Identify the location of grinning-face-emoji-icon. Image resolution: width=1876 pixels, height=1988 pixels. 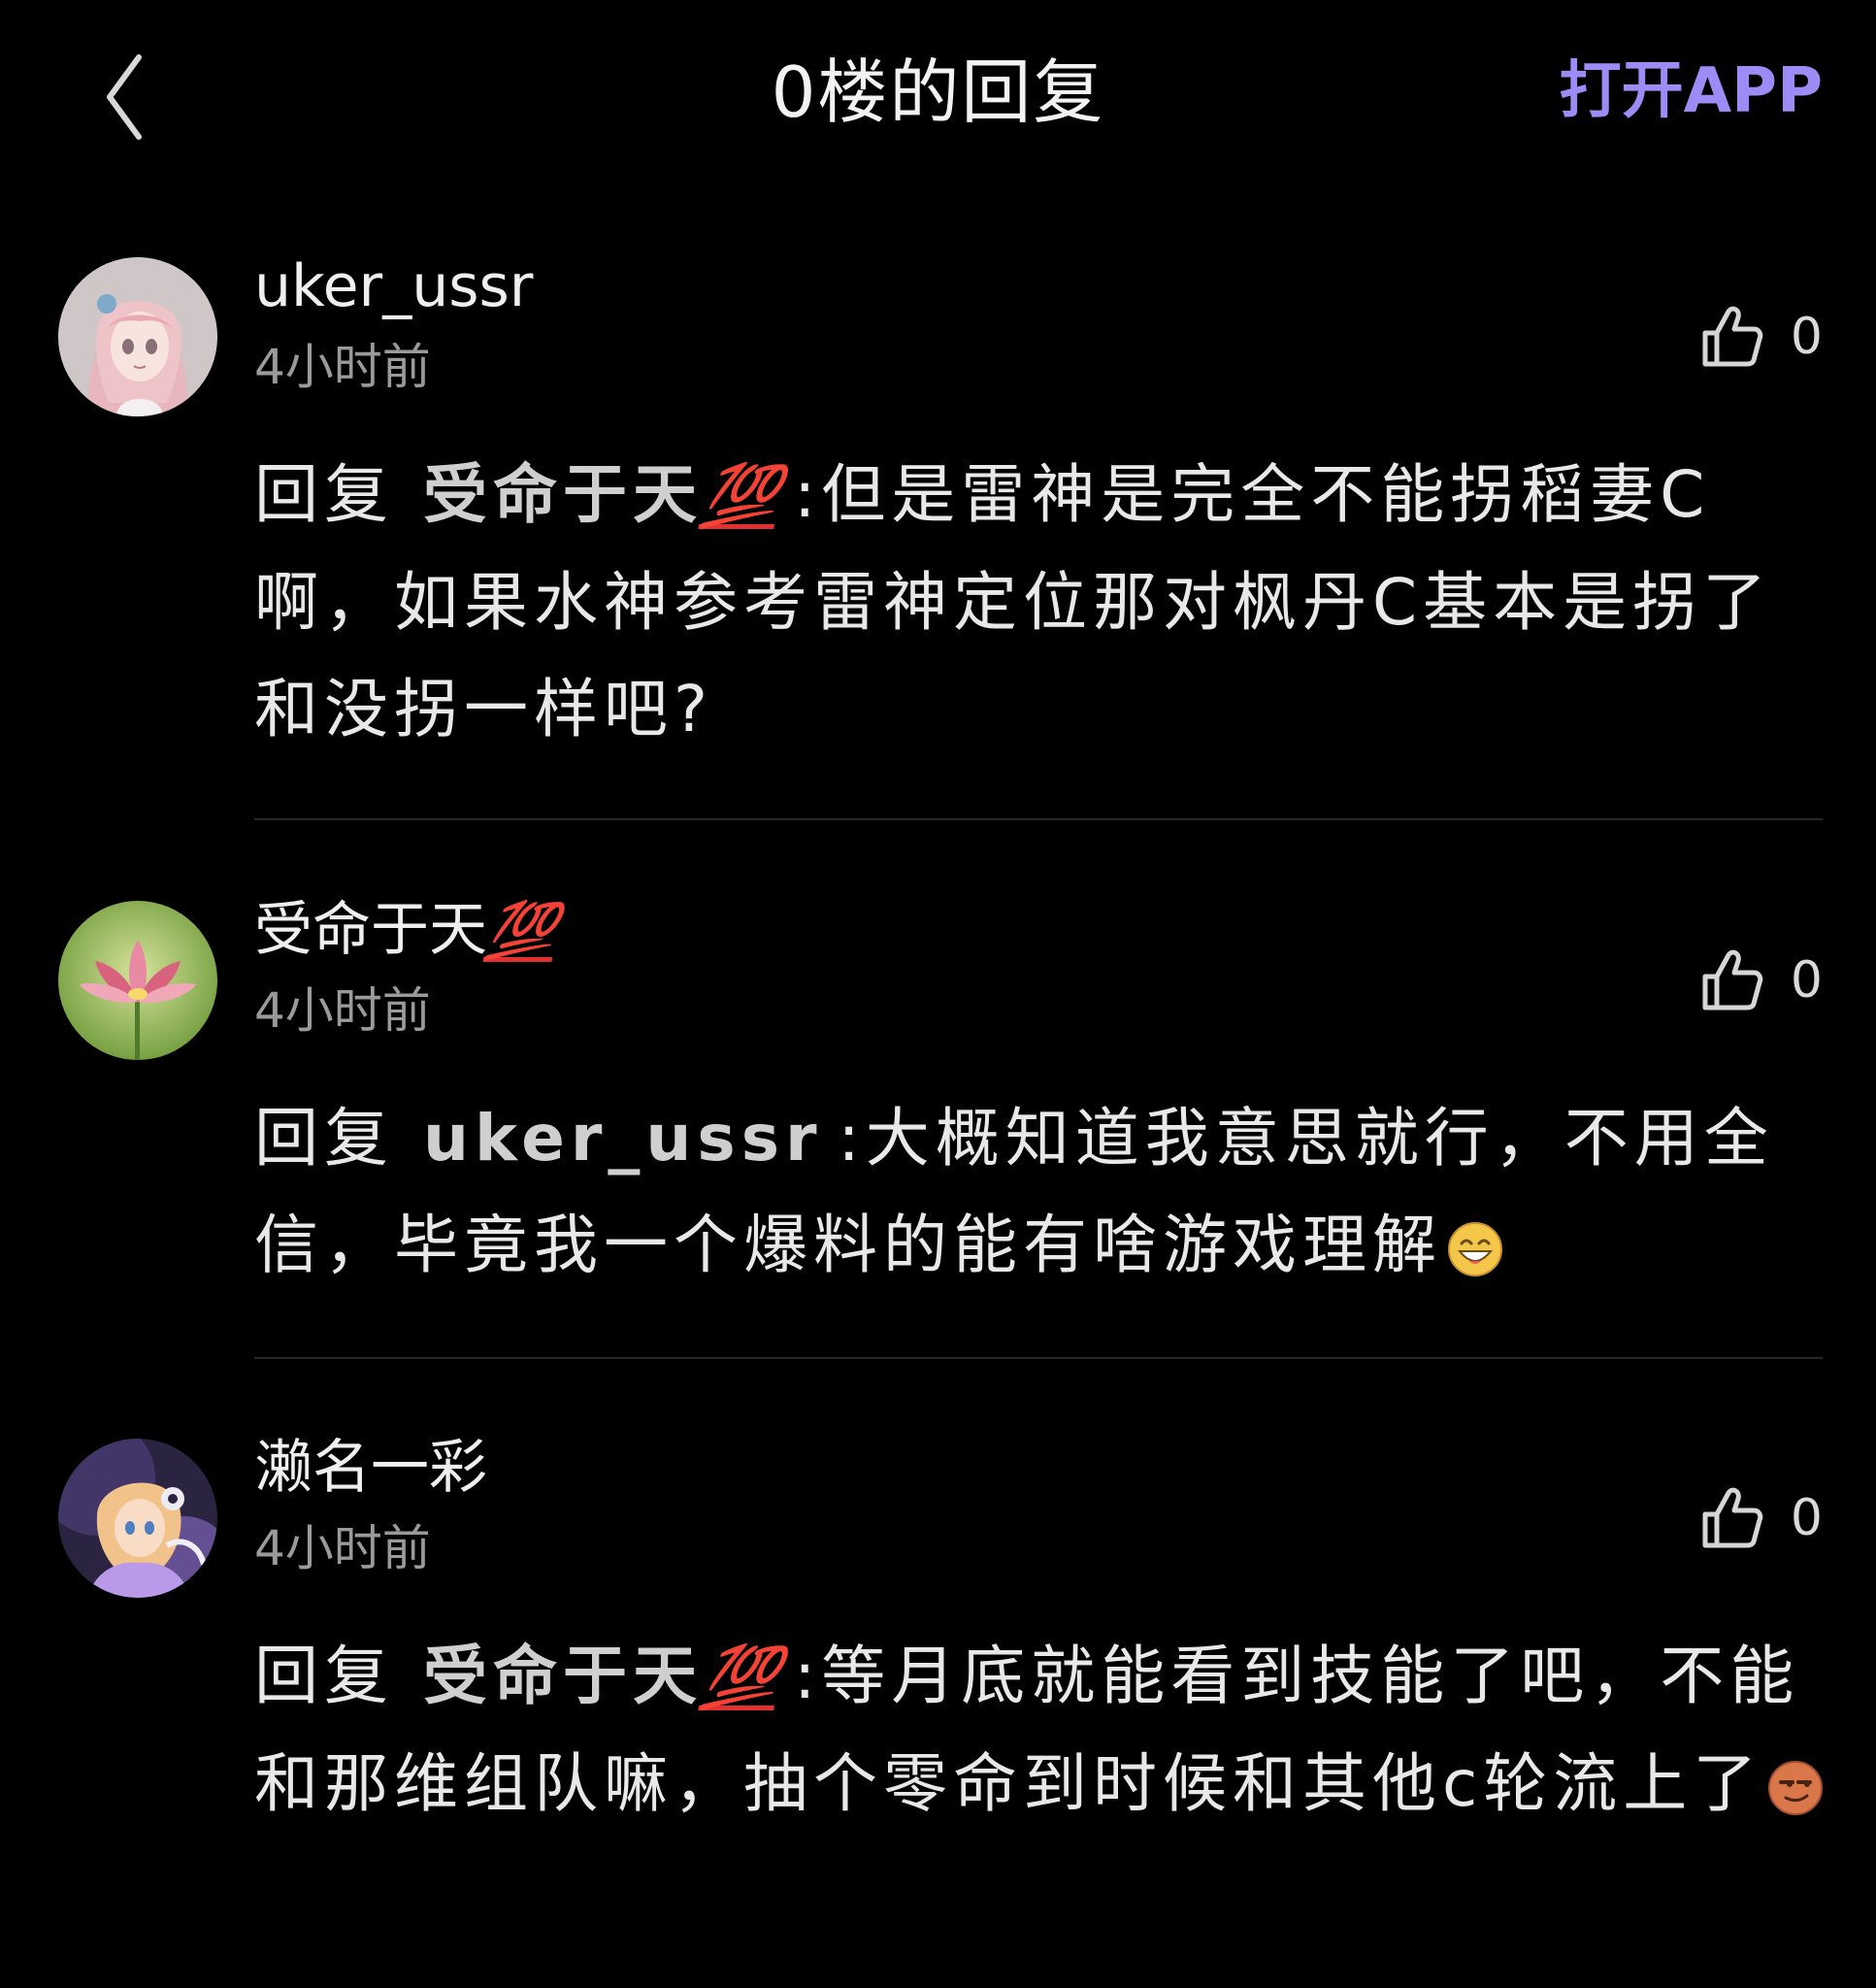
(1475, 1249).